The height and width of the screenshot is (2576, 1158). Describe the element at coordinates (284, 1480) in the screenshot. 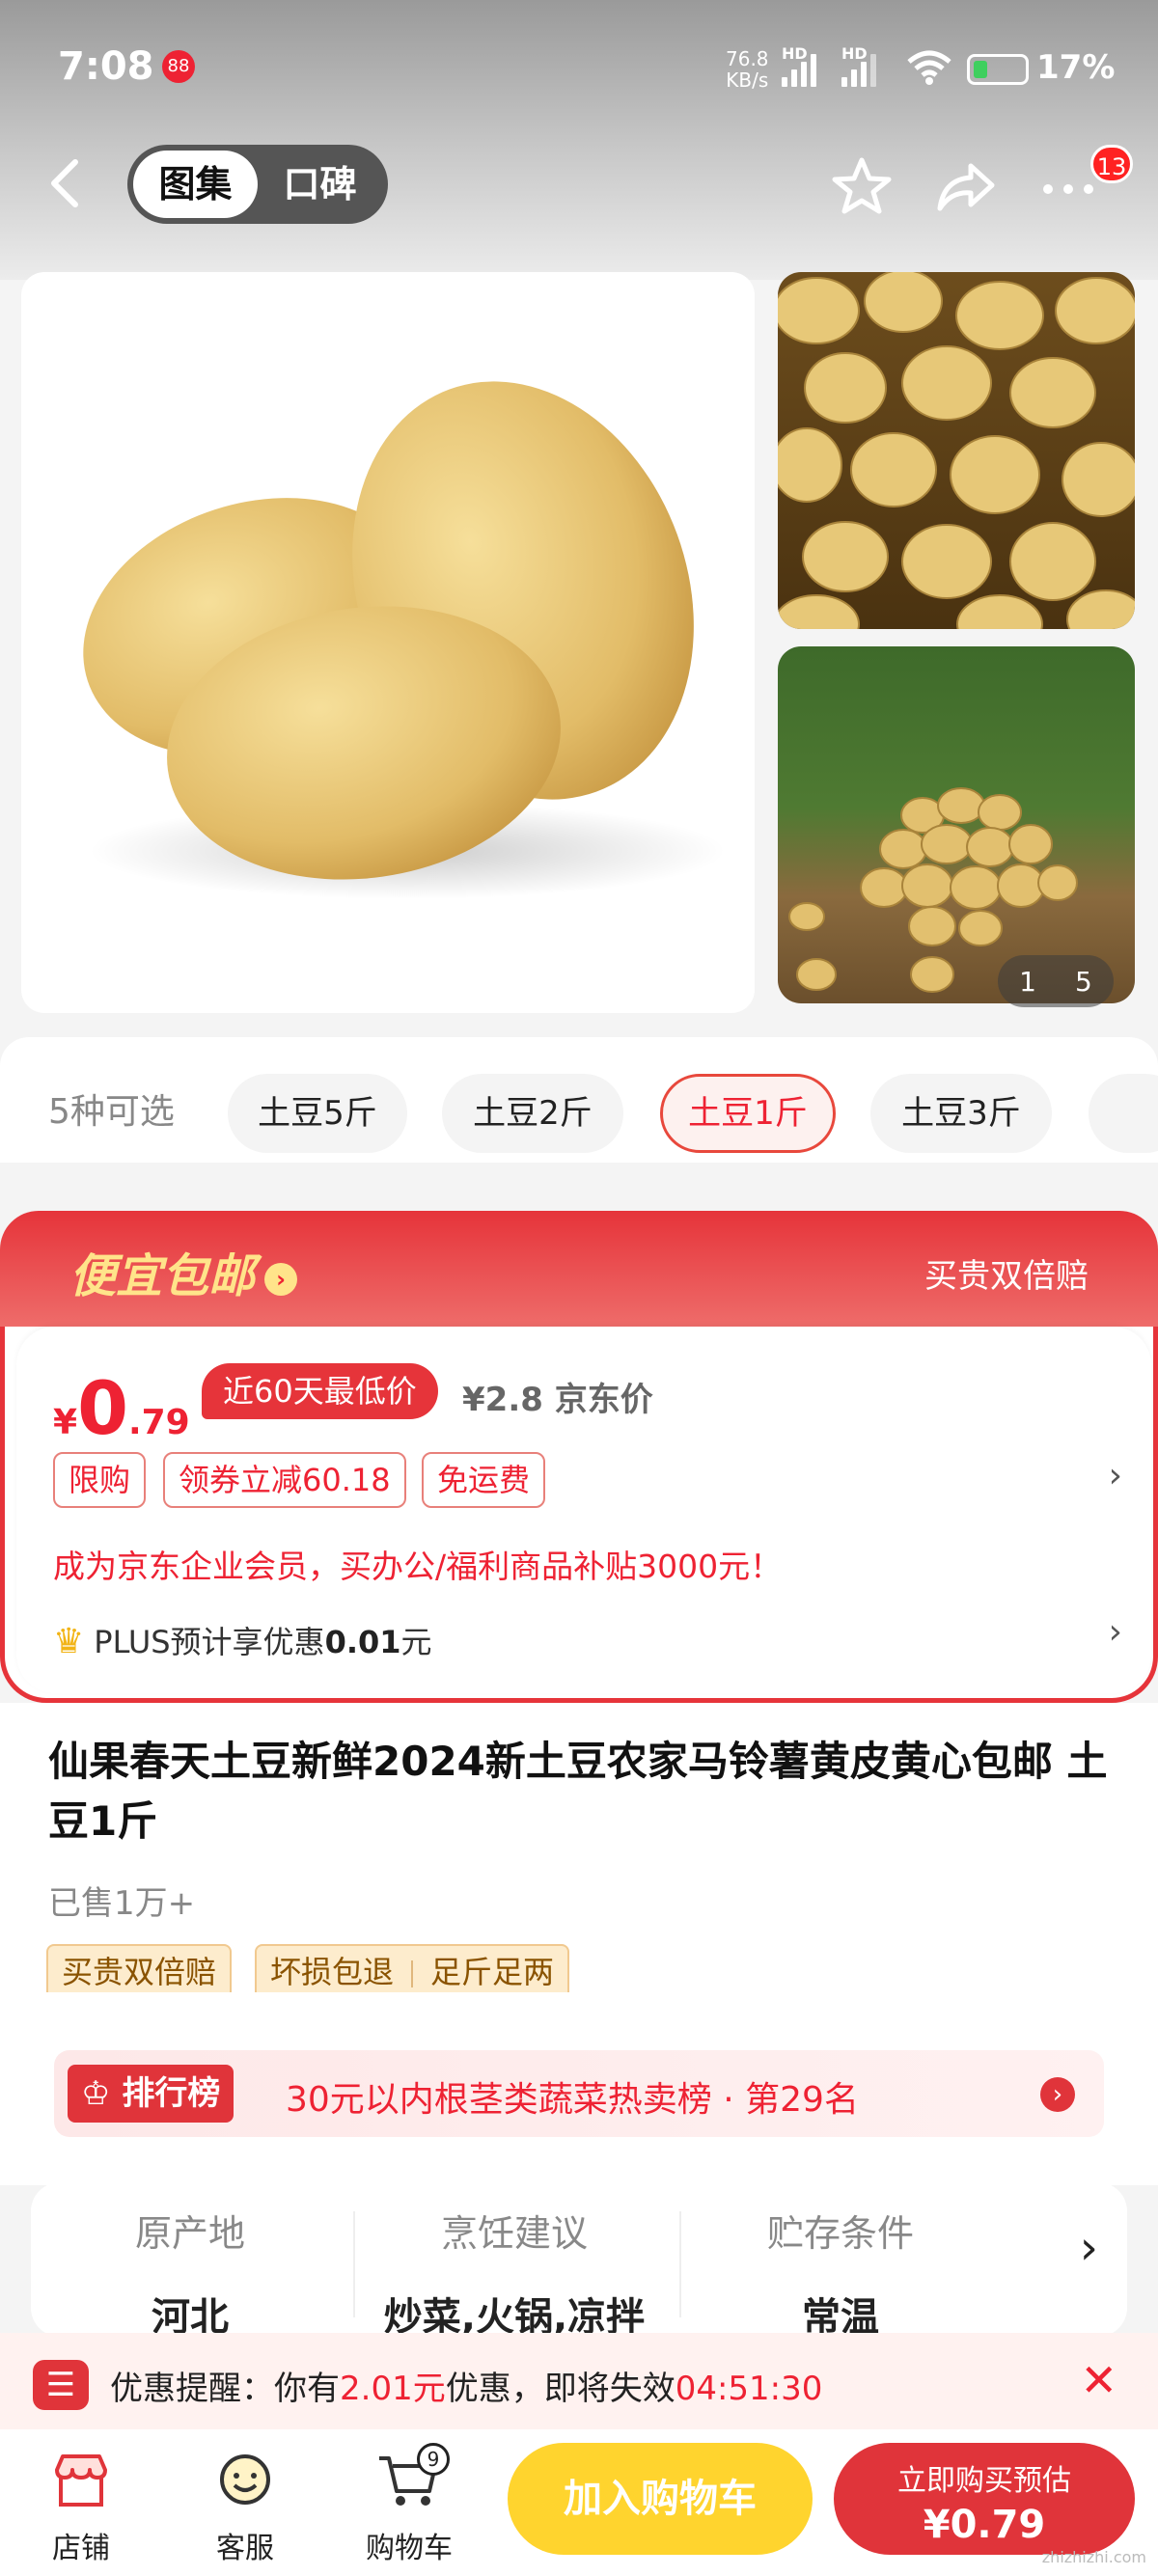

I see `coupon-tag: 领券立减60.18` at that location.